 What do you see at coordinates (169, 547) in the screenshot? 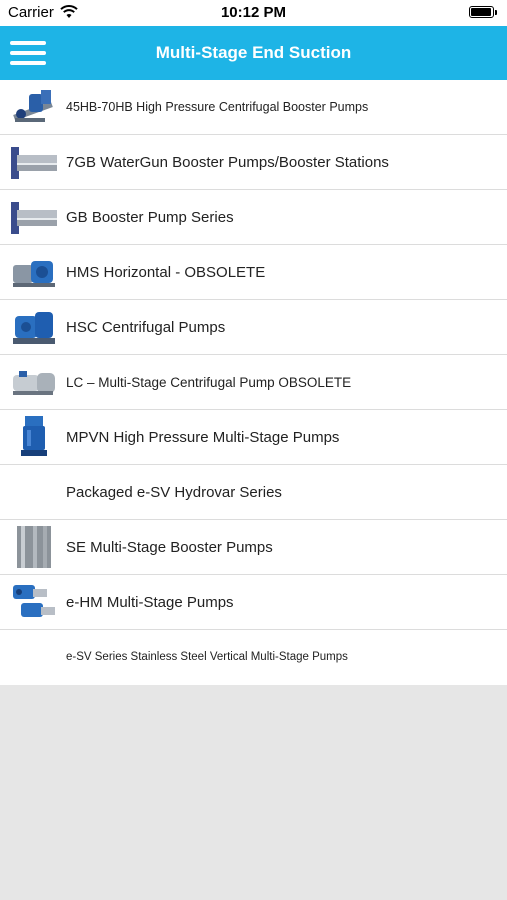
I see `list-item-label: SE Multi-Stage Booster Pumps` at bounding box center [169, 547].